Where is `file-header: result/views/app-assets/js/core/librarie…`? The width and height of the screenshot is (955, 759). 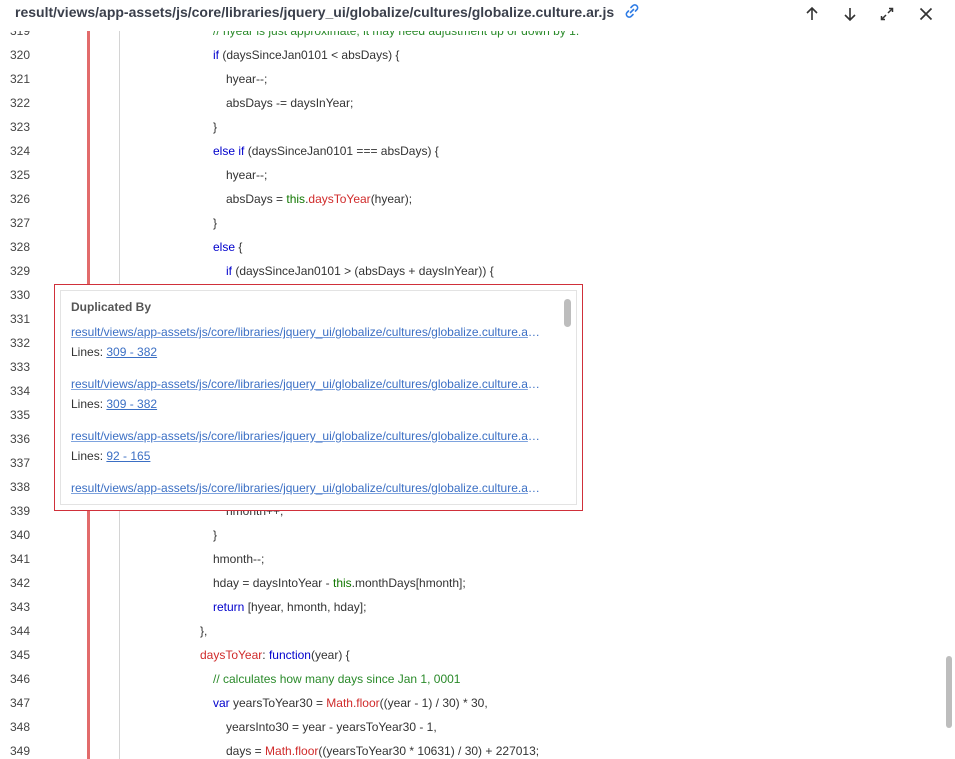
file-header: result/views/app-assets/js/core/librarie… is located at coordinates (477, 15).